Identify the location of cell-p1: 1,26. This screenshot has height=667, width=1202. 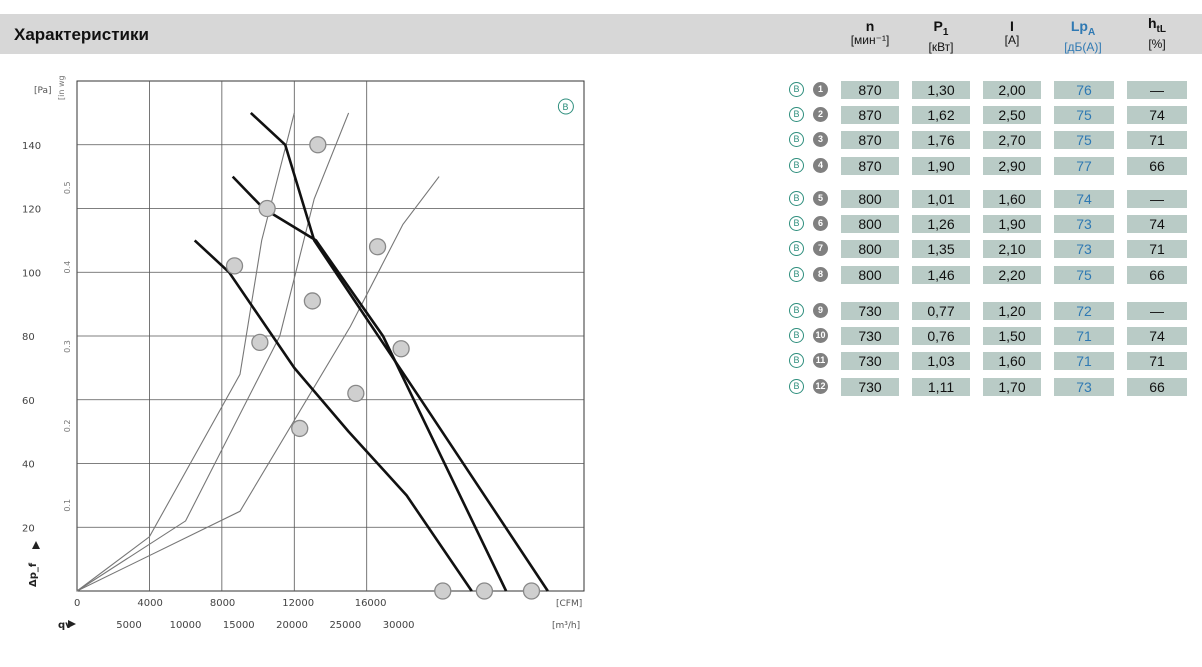
(941, 224).